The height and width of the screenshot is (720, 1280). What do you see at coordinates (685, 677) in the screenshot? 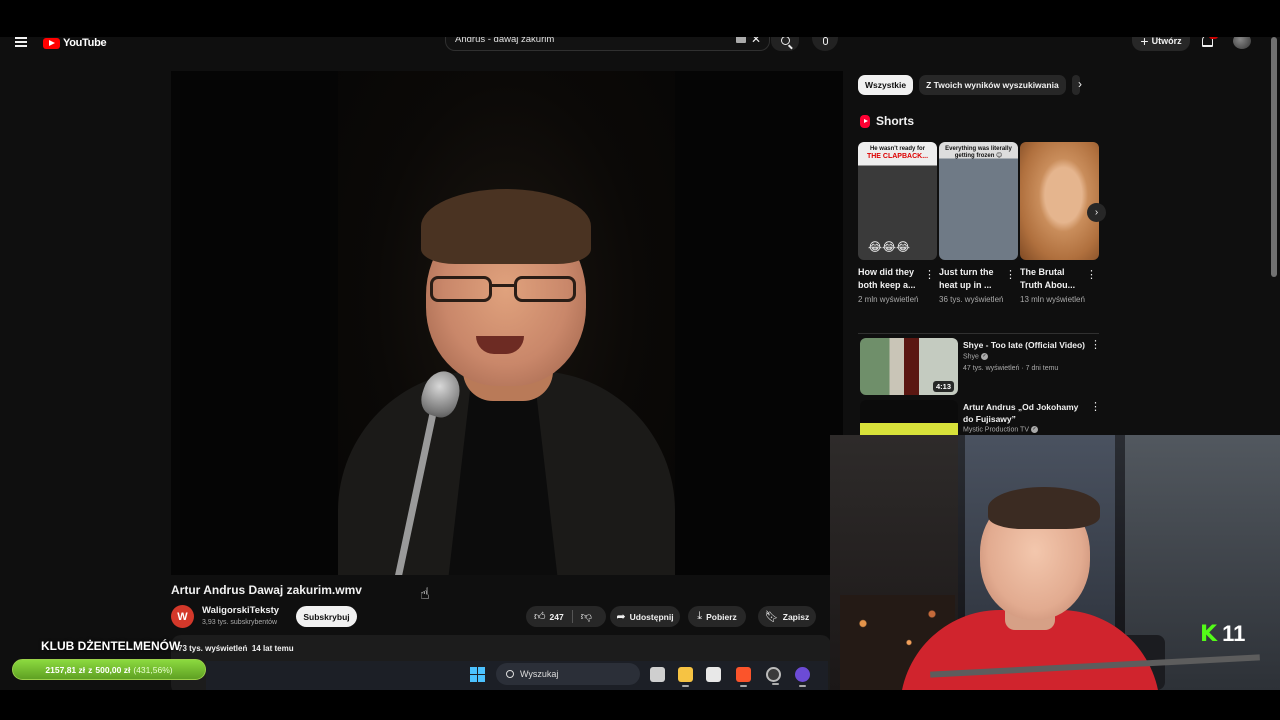
I see `file-explorer-icon` at bounding box center [685, 677].